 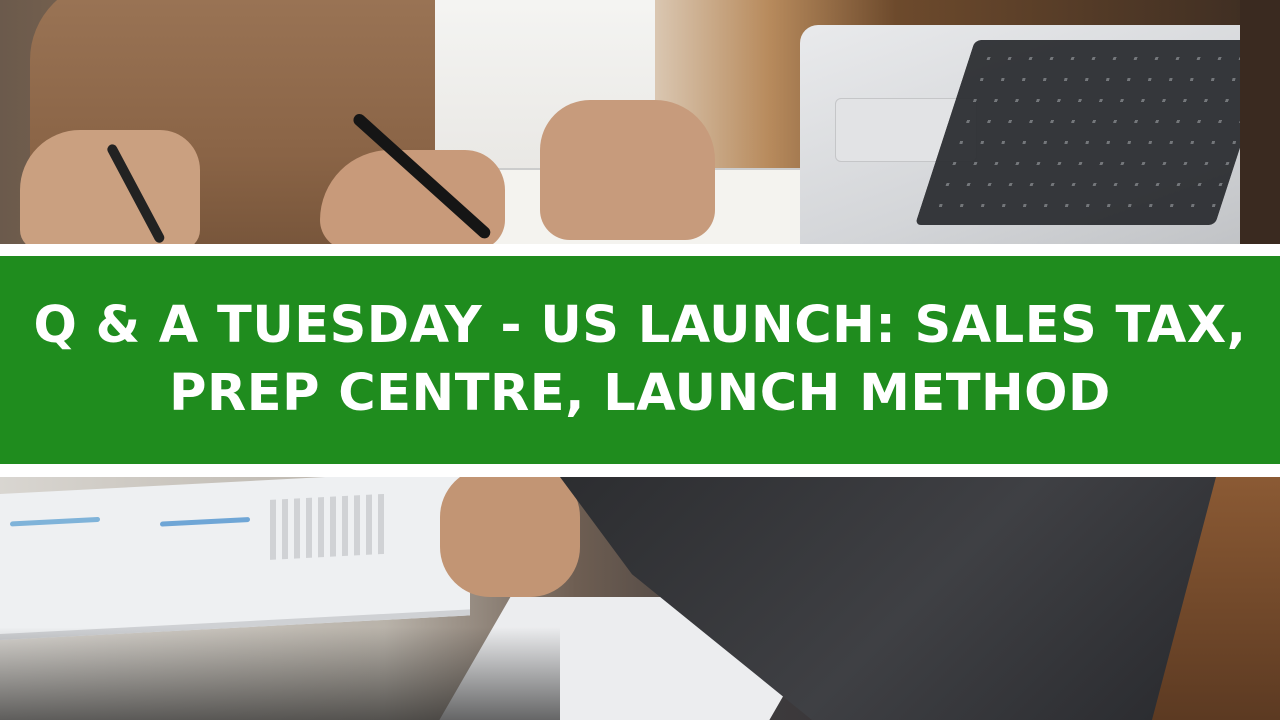 I want to click on right-hand-graphic, so click(x=627, y=170).